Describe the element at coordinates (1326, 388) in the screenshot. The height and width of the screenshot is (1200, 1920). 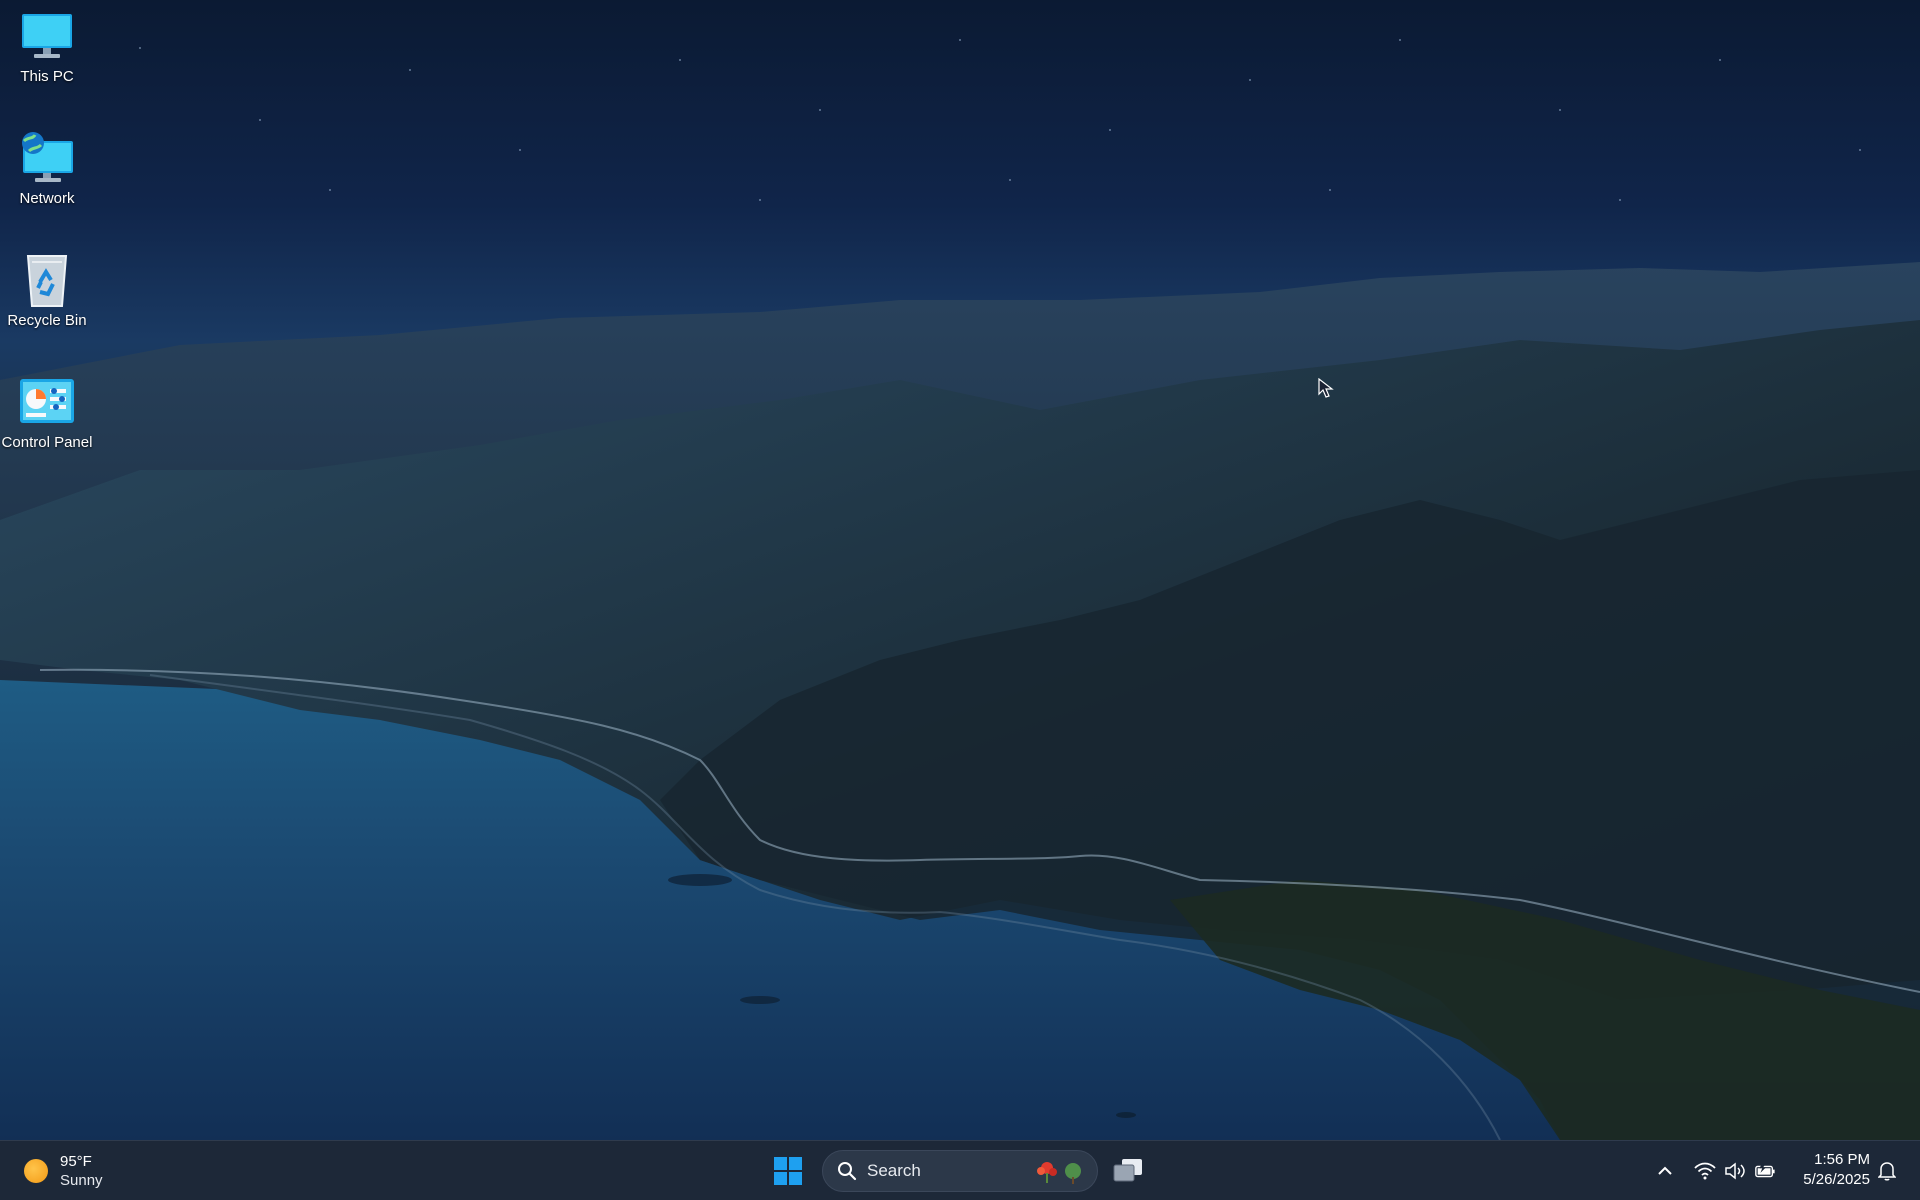
I see `mouse-cursor-icon` at that location.